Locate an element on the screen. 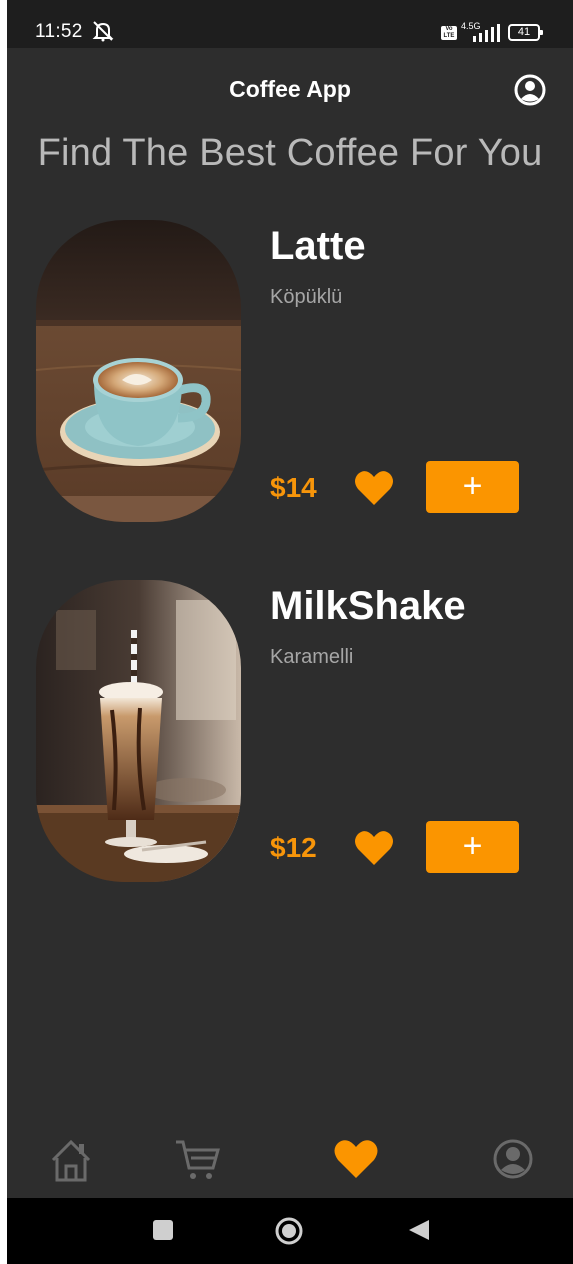 This screenshot has height=1264, width=573. product-price: $14 is located at coordinates (293, 487).